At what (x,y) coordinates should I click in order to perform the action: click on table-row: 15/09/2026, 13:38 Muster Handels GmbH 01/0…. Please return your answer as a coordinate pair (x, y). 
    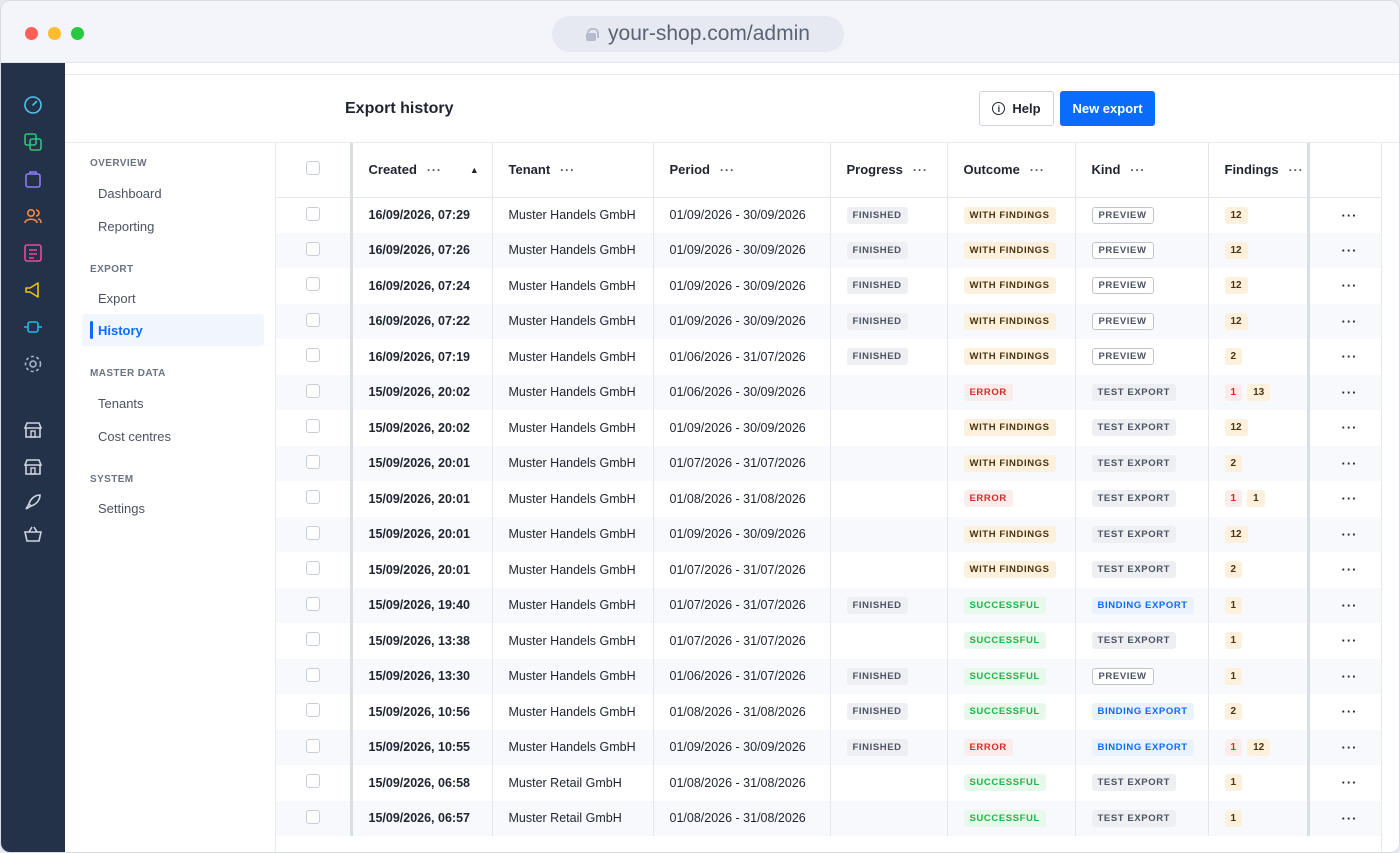
    Looking at the image, I should click on (828, 641).